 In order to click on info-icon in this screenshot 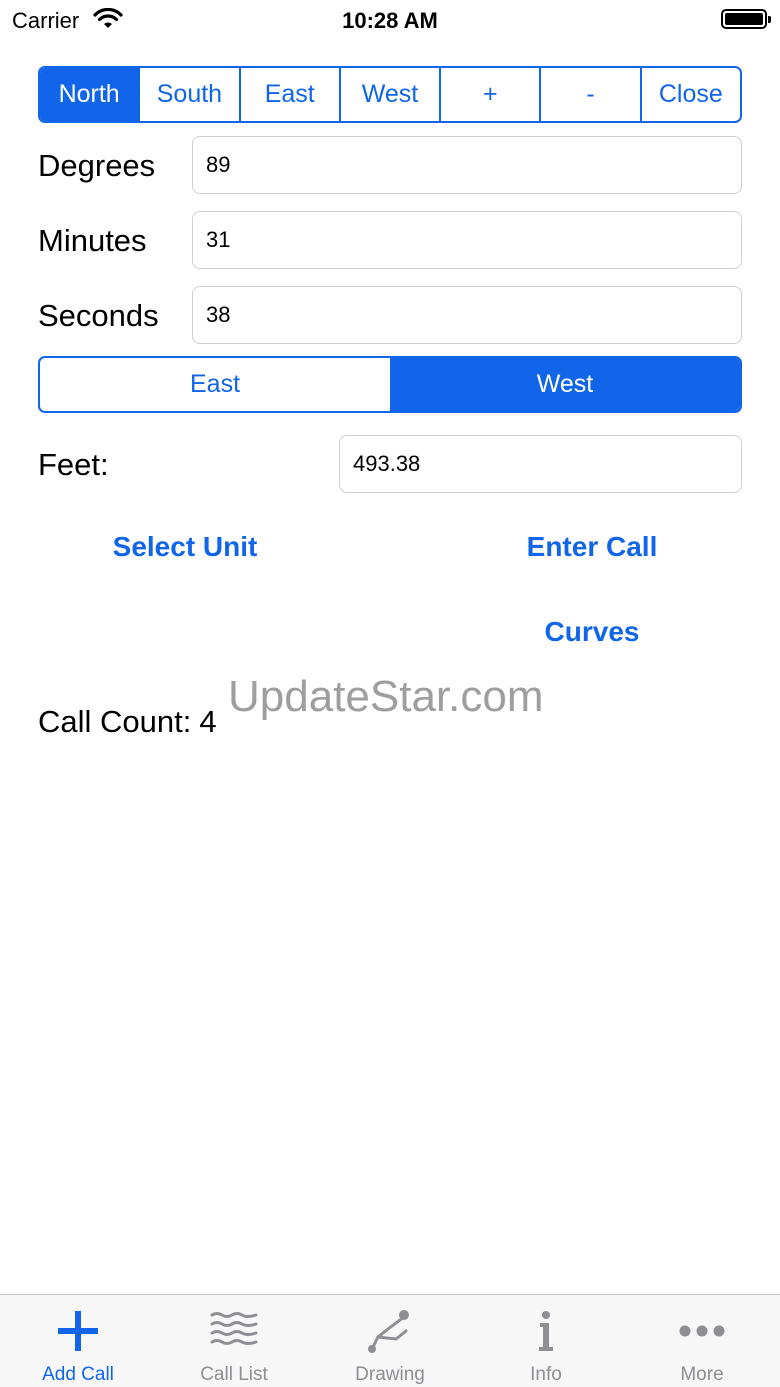, I will do `click(546, 1331)`.